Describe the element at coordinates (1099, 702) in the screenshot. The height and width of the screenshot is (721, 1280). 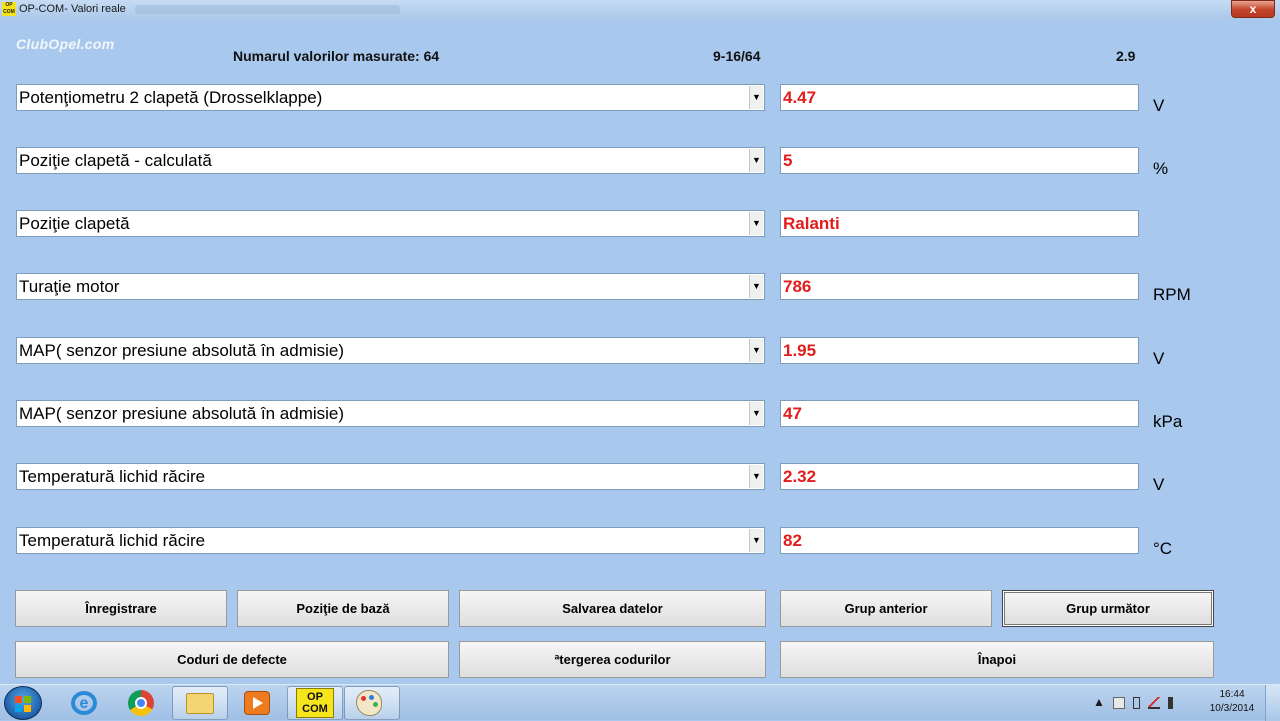
I see `show-hidden-icons-icon: ▲` at that location.